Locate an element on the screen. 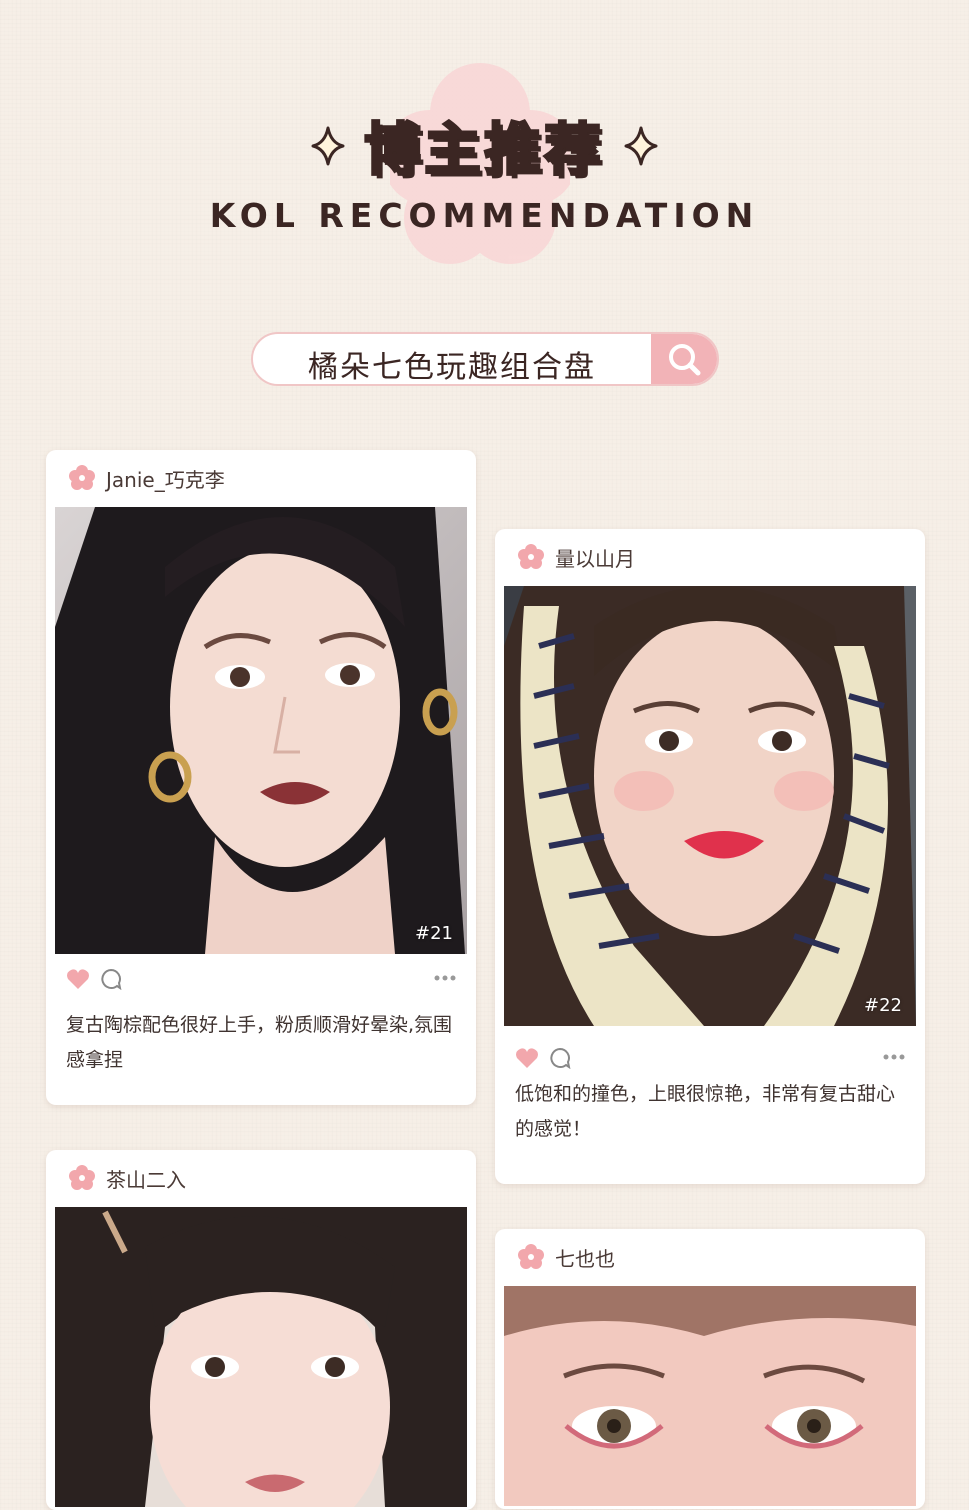  post-author: 量以山月 is located at coordinates (595, 557).